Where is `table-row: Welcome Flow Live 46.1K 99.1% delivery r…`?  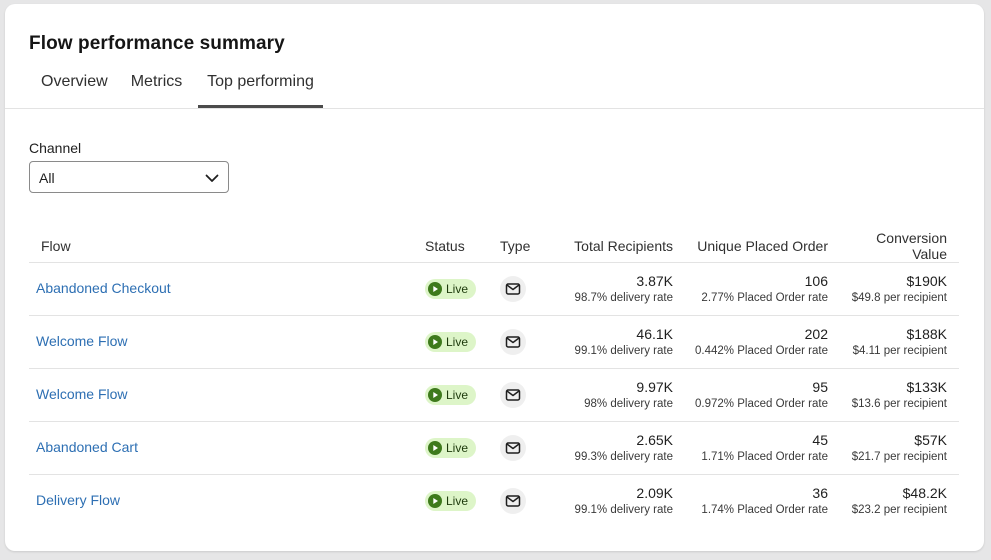
table-row: Welcome Flow Live 46.1K 99.1% delivery r… is located at coordinates (494, 342).